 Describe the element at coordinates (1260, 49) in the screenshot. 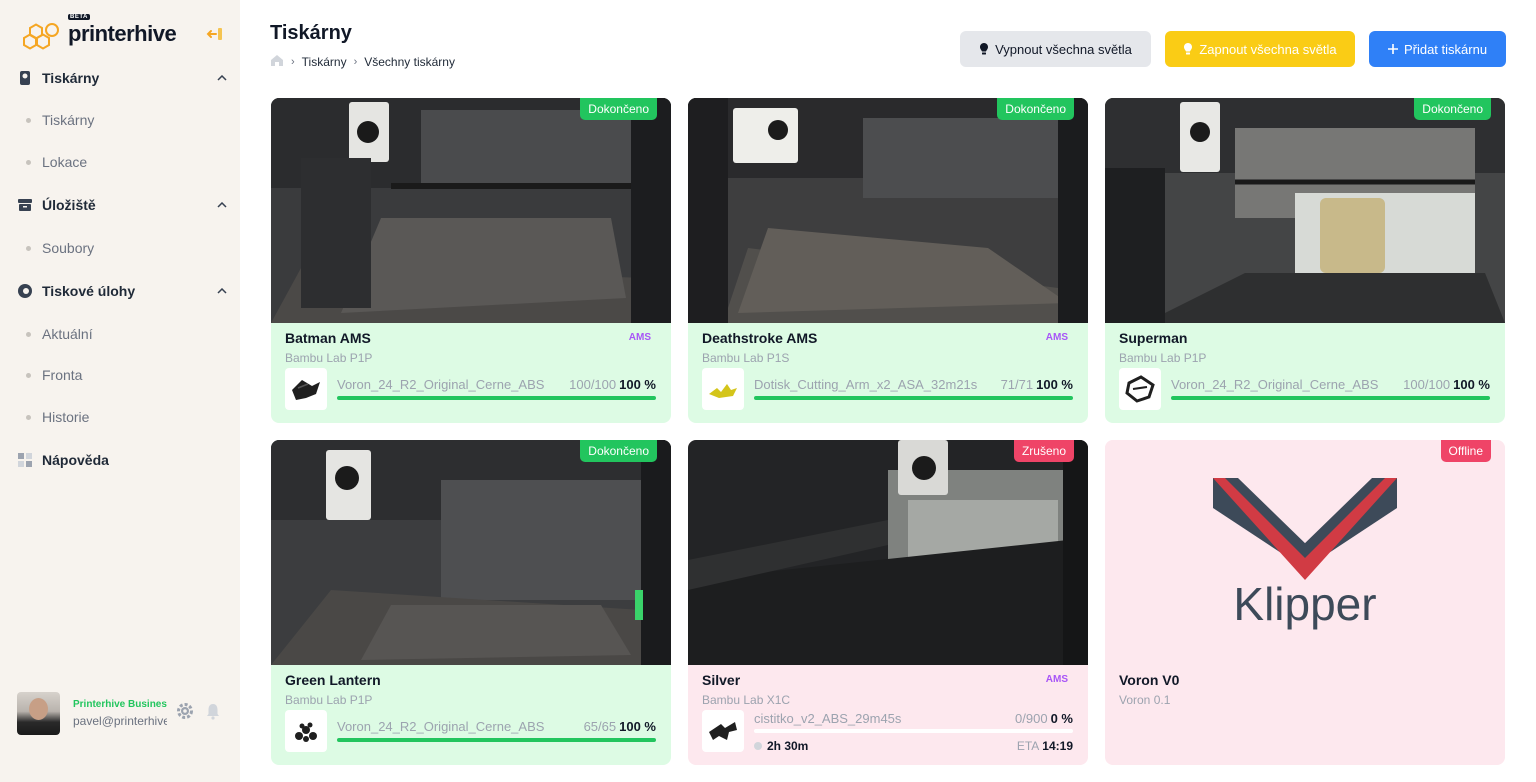

I see `lights-on-button: Zapnout všechna světla` at that location.